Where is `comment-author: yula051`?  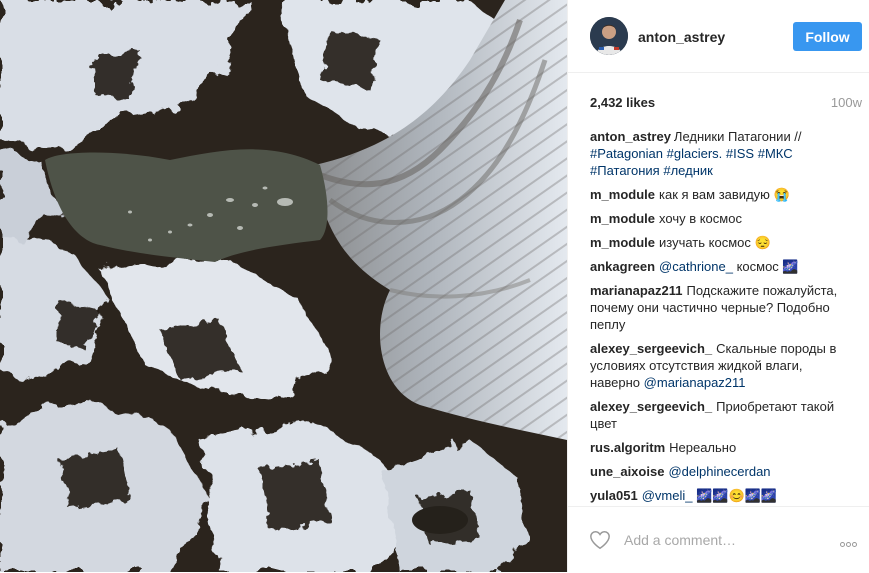
comment-author: yula051 is located at coordinates (614, 495).